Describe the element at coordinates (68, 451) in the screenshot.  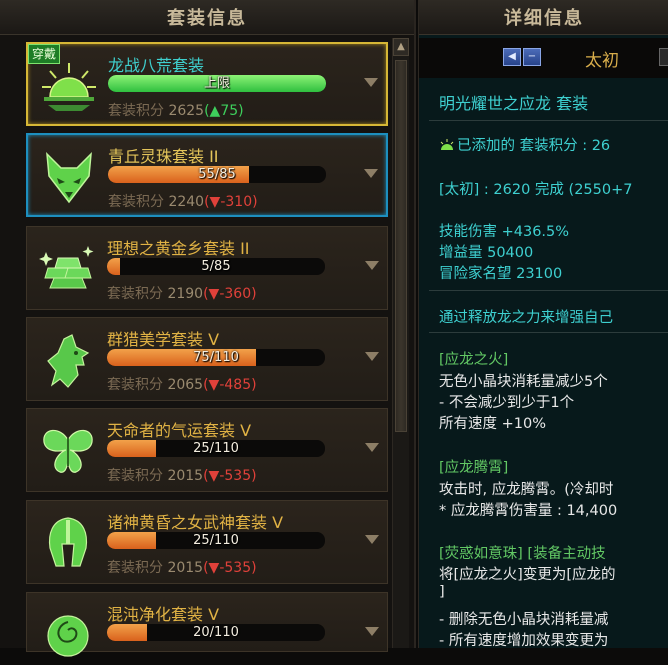
I see `butterfly-icon` at that location.